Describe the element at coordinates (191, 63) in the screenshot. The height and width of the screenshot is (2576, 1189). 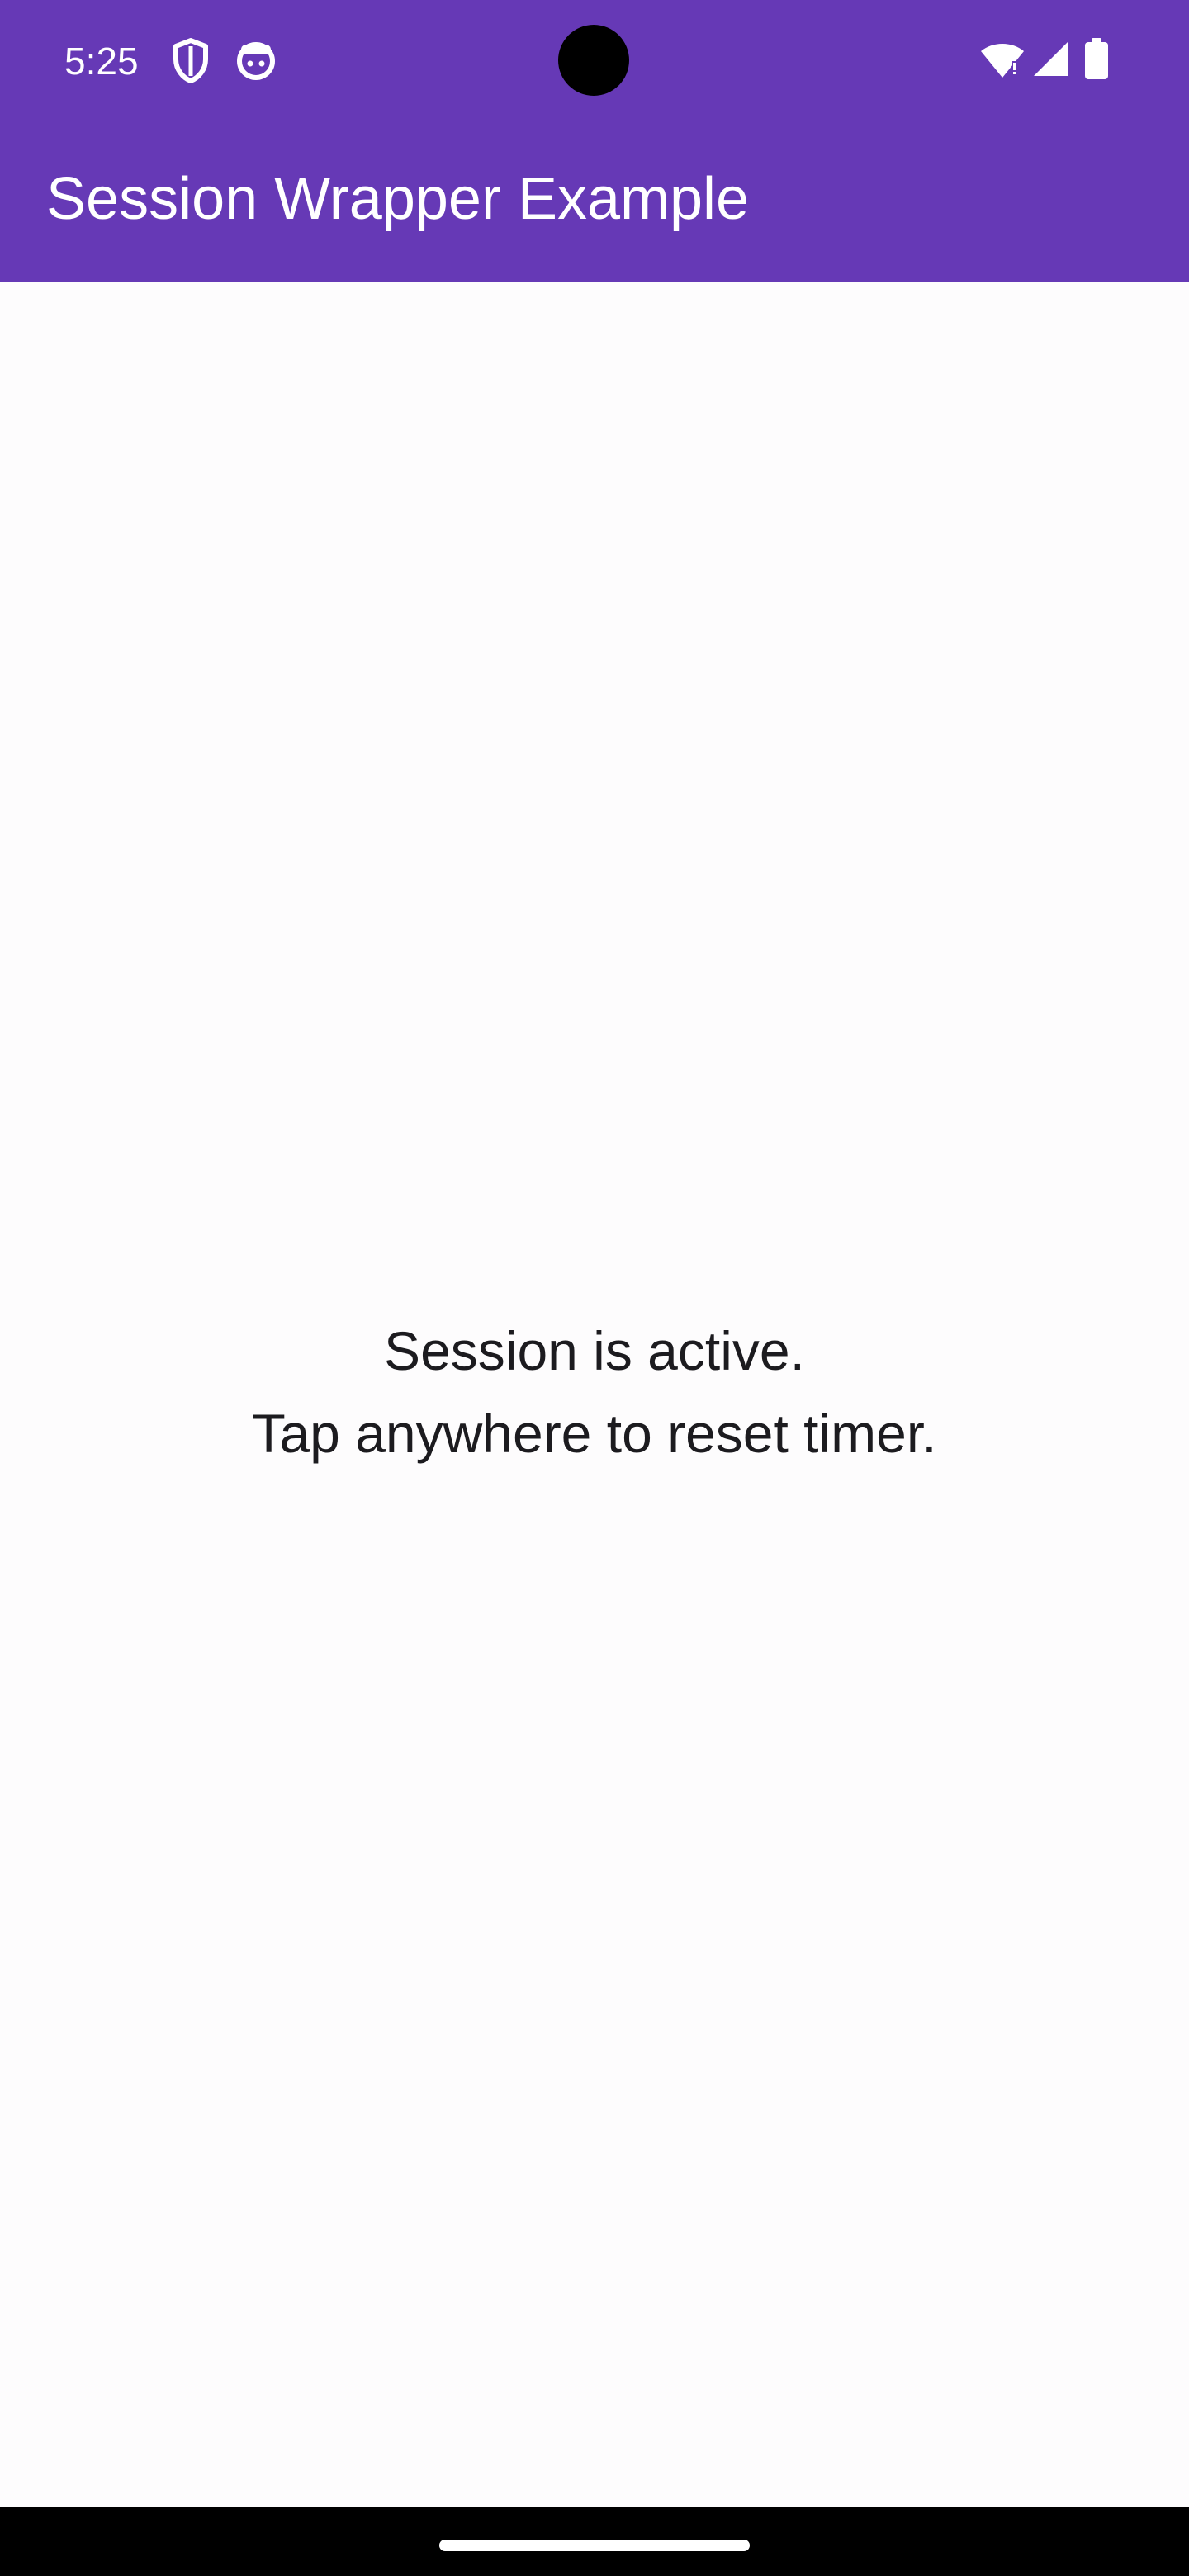
I see `shield-icon` at that location.